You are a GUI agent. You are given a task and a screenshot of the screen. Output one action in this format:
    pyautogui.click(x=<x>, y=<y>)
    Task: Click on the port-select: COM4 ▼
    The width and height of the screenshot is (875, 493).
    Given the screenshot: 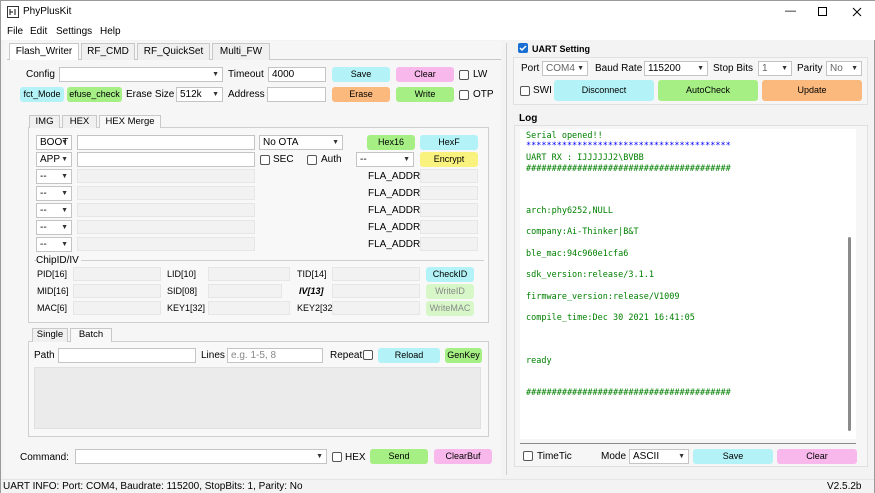 What is the action you would take?
    pyautogui.click(x=565, y=68)
    